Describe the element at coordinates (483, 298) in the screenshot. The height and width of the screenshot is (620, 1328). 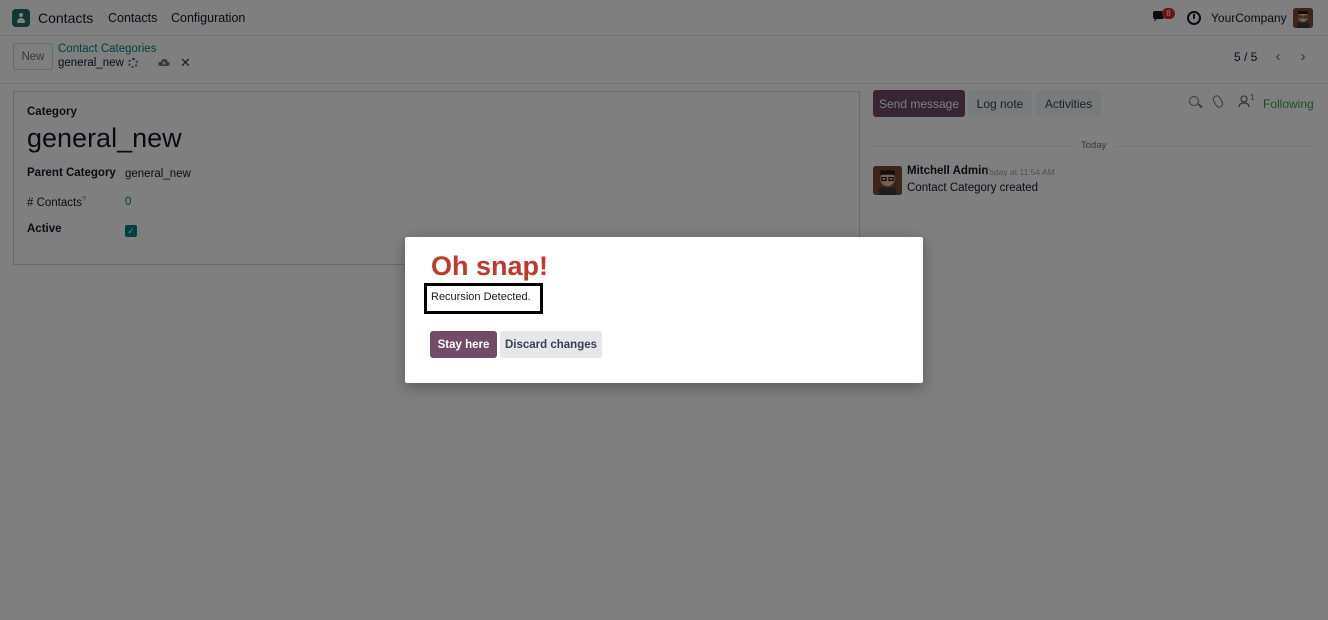
I see `dialog-message: Recursion Detected.` at that location.